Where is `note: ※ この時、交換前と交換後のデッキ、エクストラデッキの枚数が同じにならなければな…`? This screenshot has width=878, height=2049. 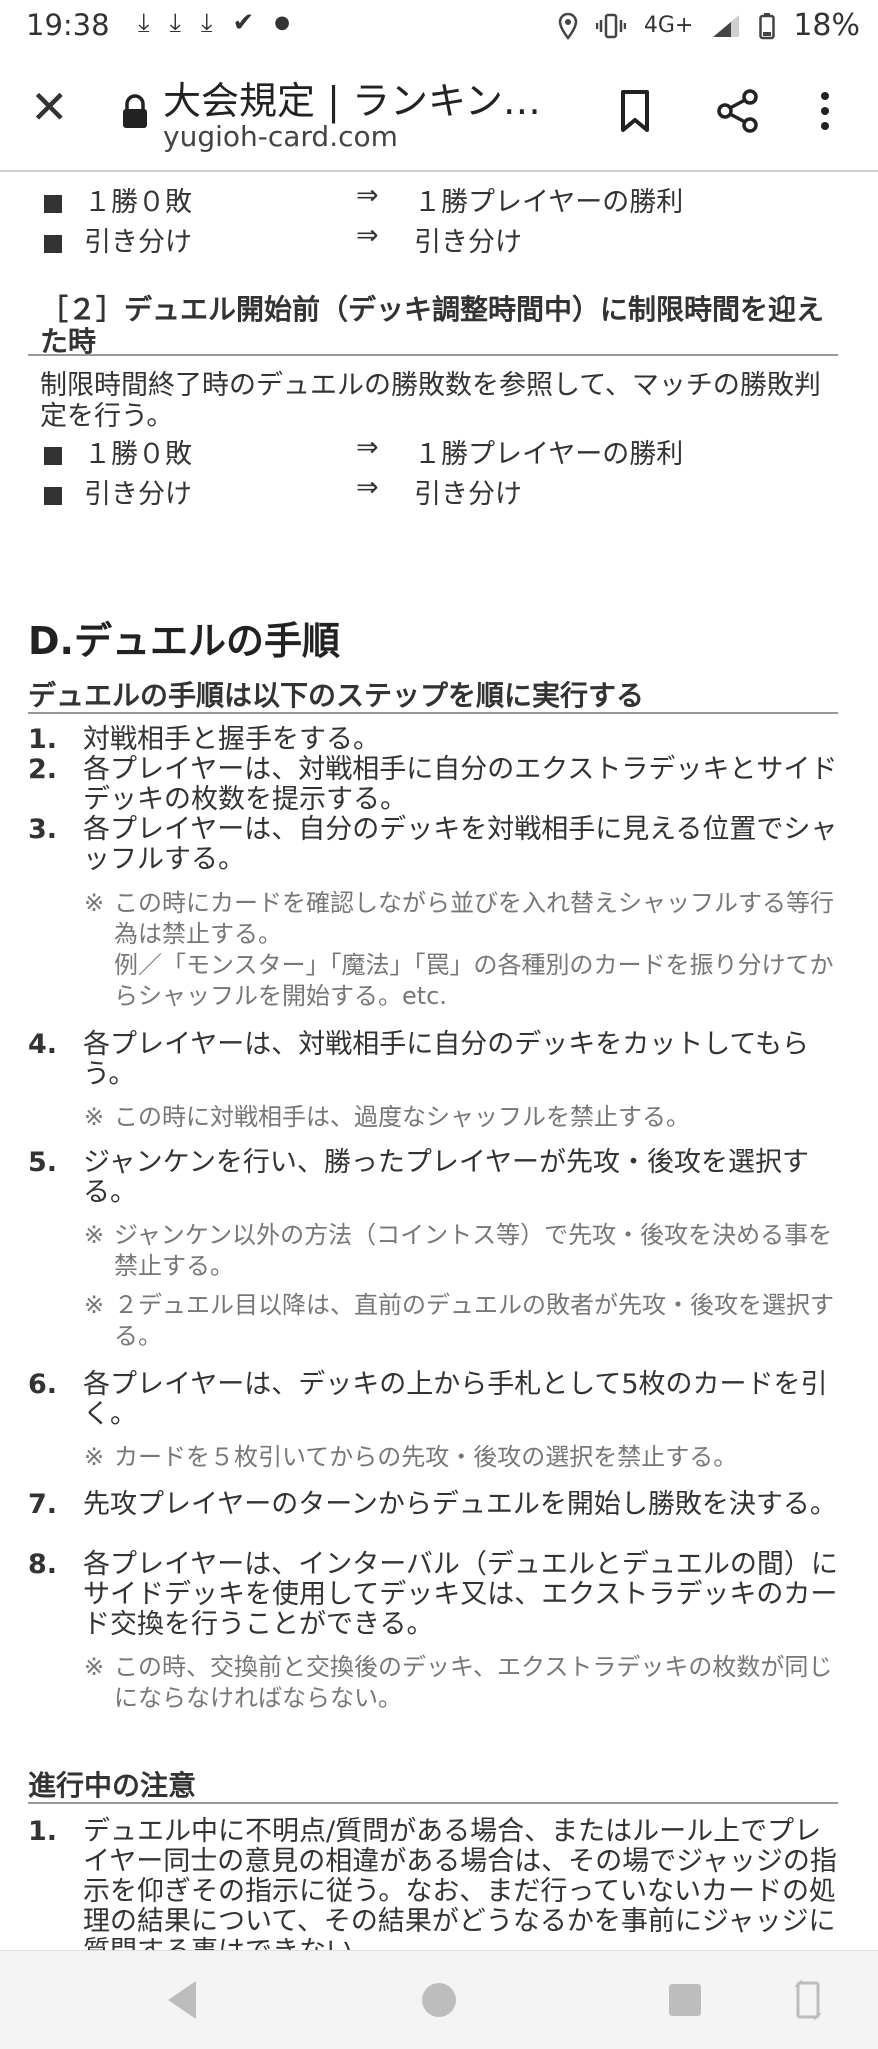 note: ※ この時、交換前と交換後のデッキ、エクストラデッキの枚数が同じにならなければな… is located at coordinates (464, 1683).